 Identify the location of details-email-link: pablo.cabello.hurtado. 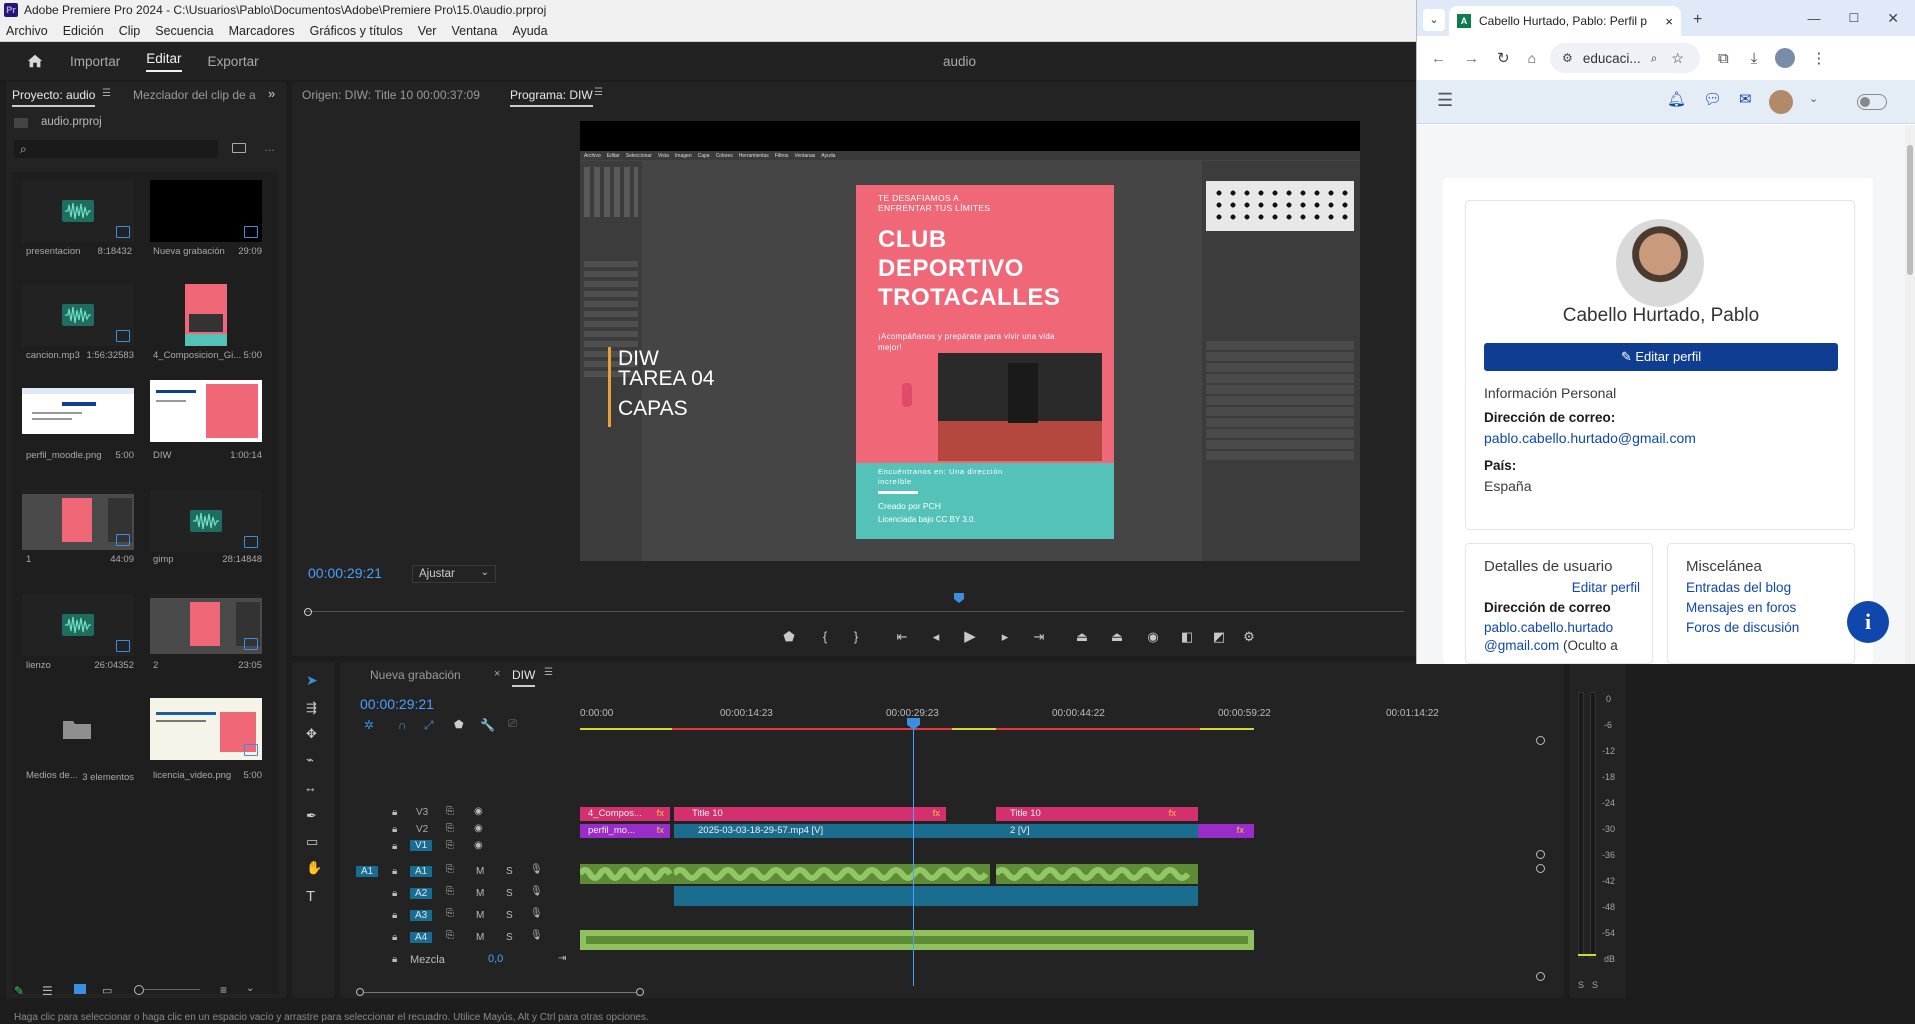
(1548, 627).